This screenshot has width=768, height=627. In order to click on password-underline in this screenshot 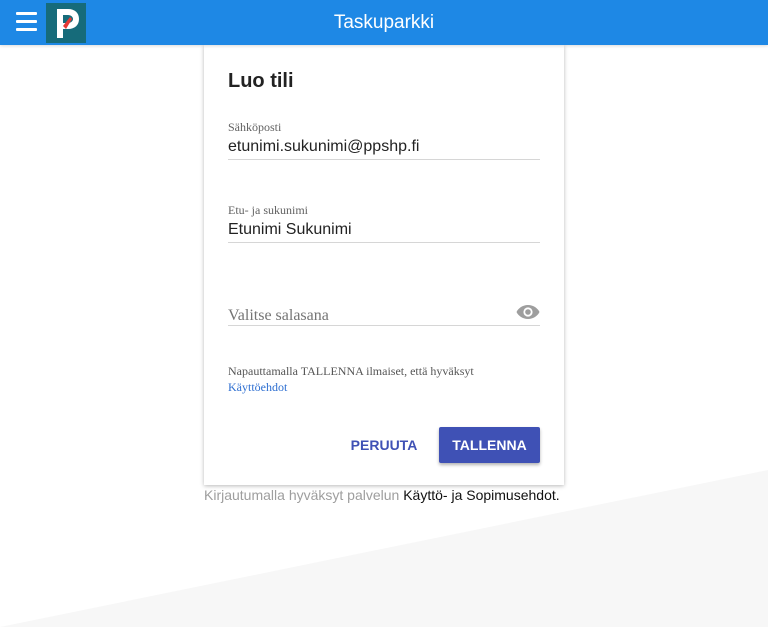, I will do `click(384, 325)`.